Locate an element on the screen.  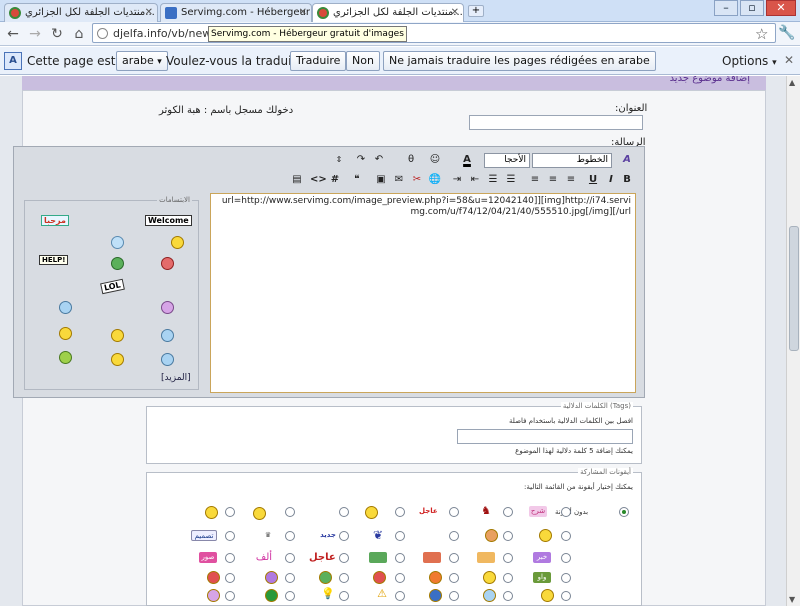
reload-icon: ↻ is located at coordinates (57, 34).